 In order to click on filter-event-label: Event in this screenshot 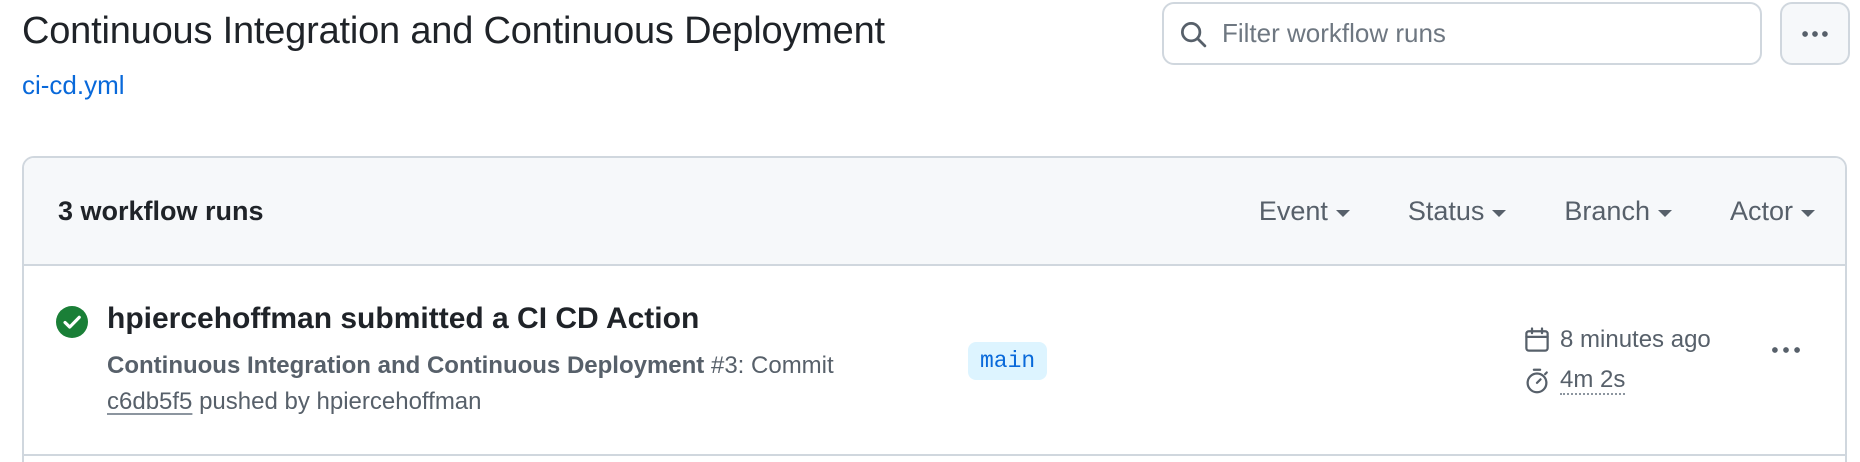, I will do `click(1293, 211)`.